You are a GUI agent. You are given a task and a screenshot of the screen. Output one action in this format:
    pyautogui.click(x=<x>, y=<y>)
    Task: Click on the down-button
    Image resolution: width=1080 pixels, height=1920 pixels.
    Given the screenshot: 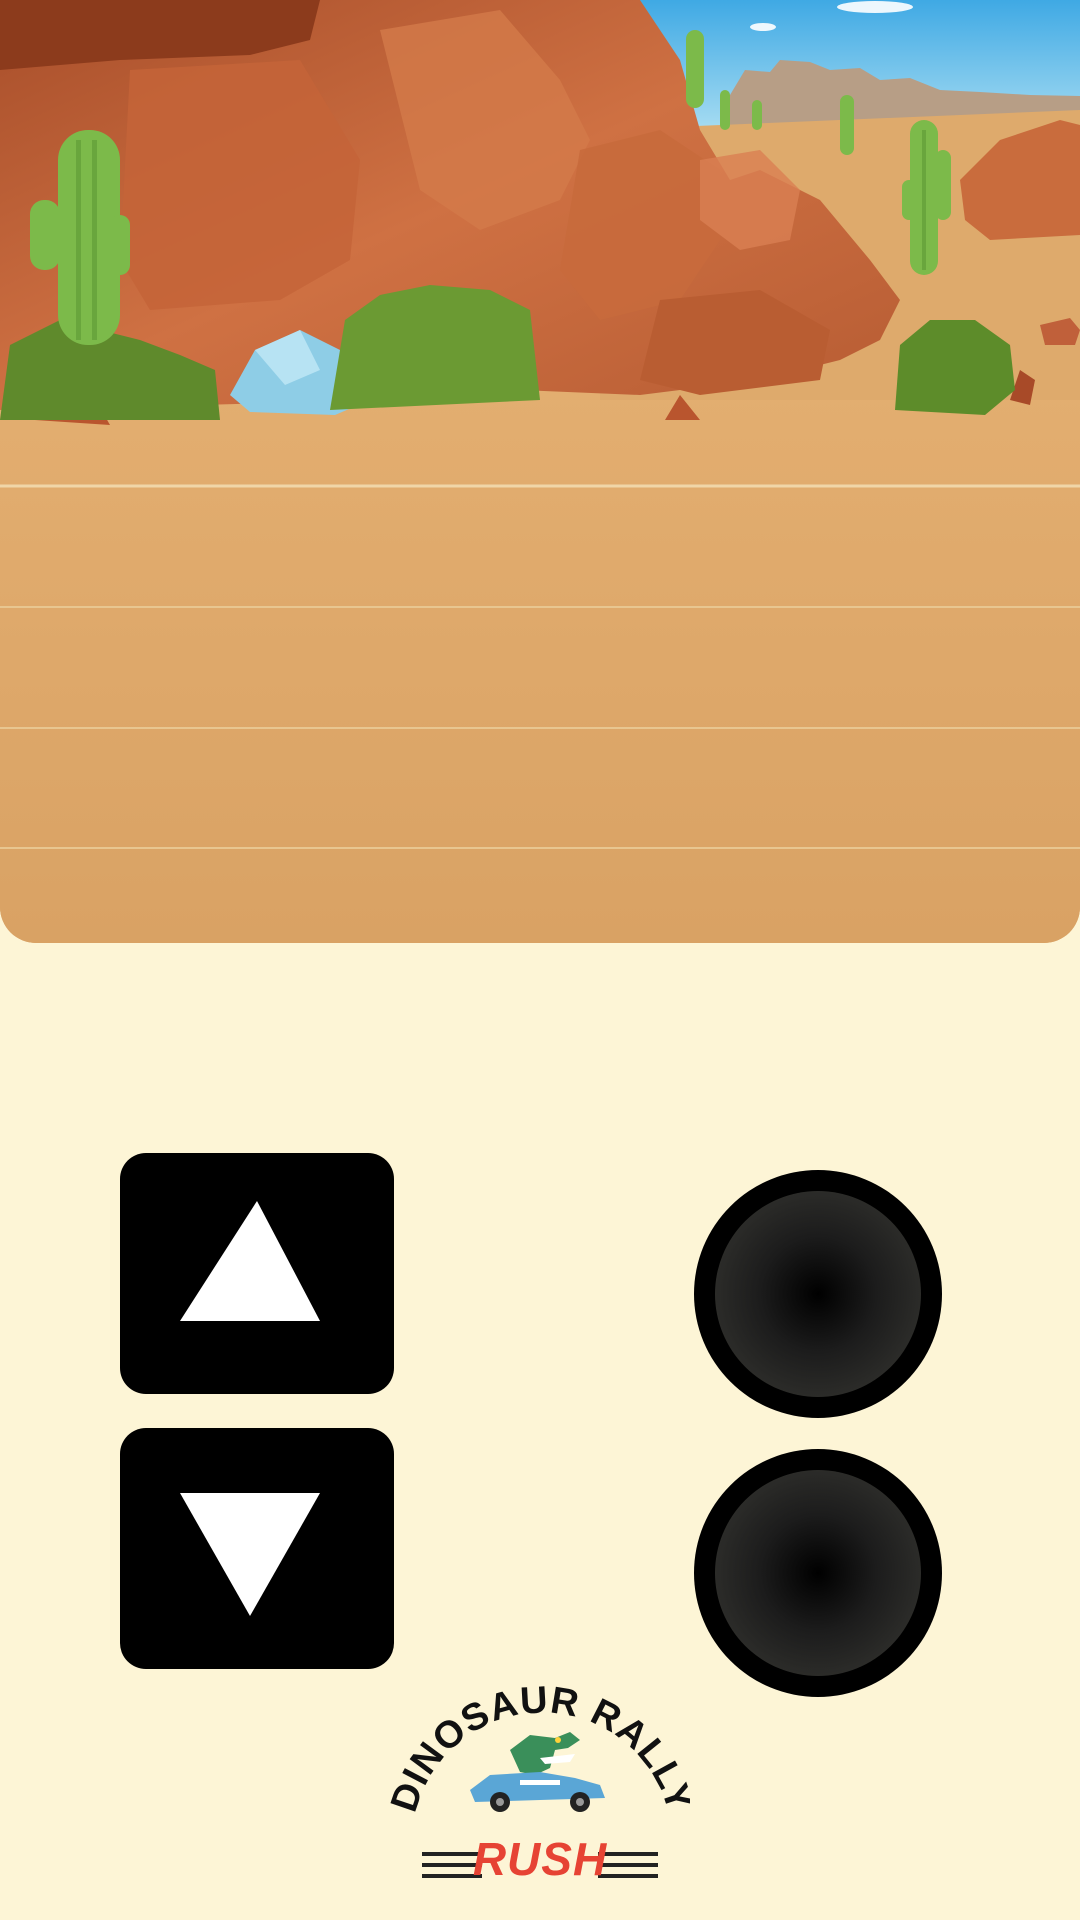 What is the action you would take?
    pyautogui.click(x=257, y=1548)
    